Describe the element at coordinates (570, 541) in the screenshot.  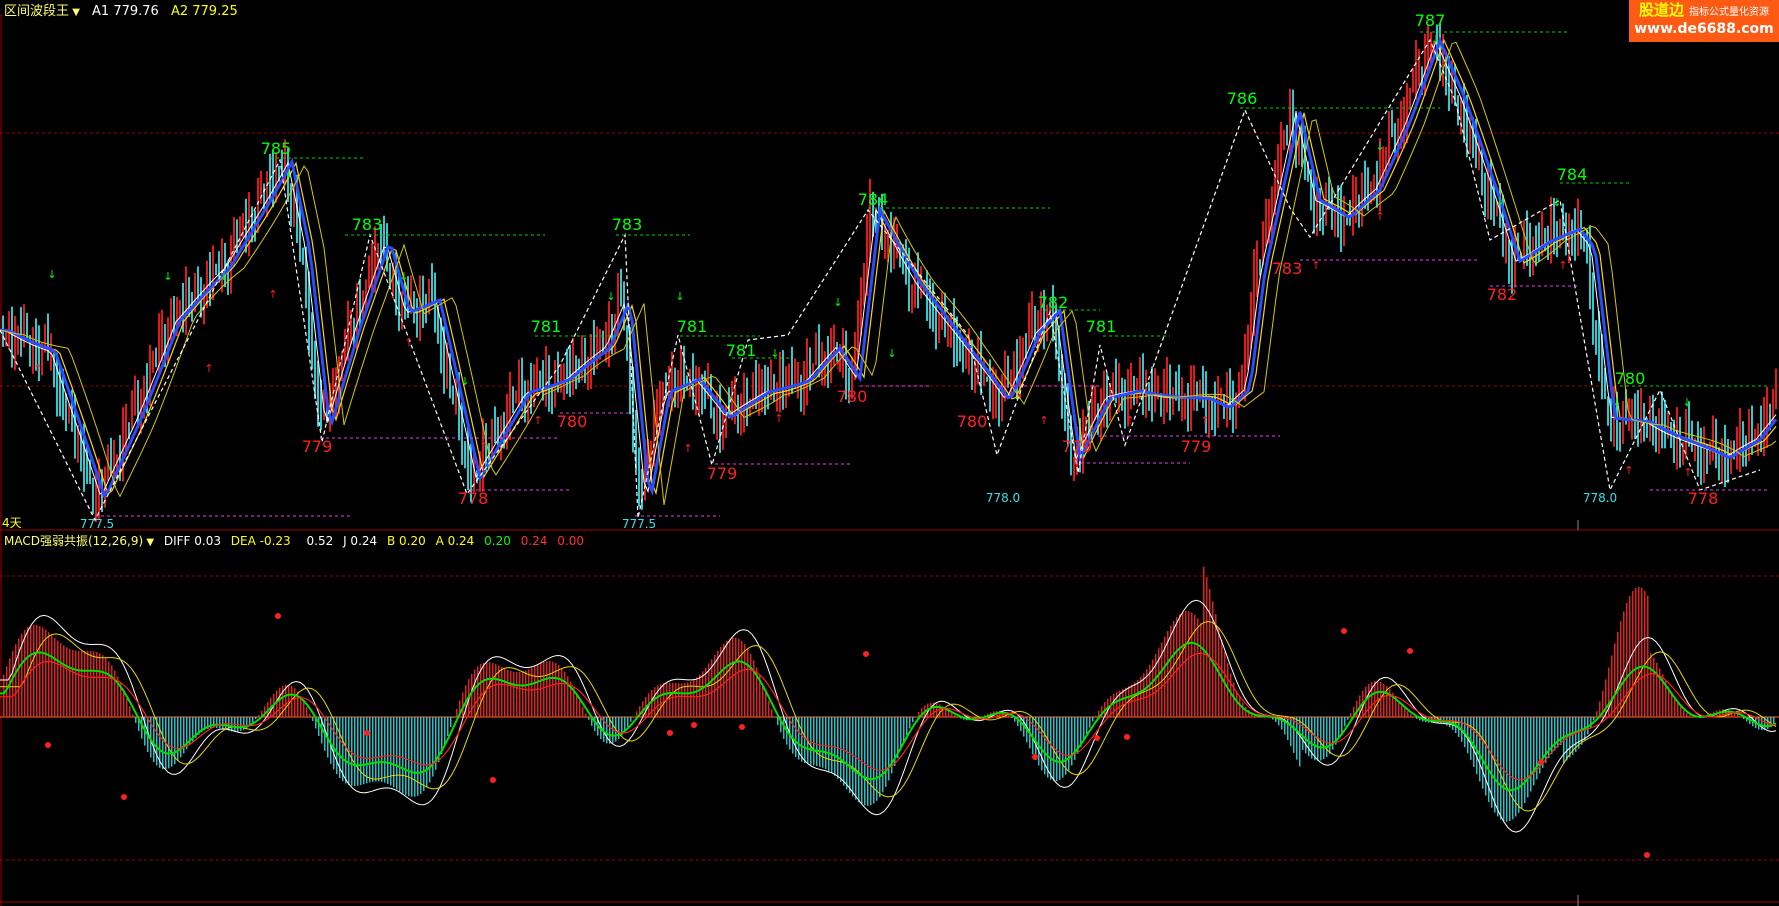
I see `value-4: 0.00` at that location.